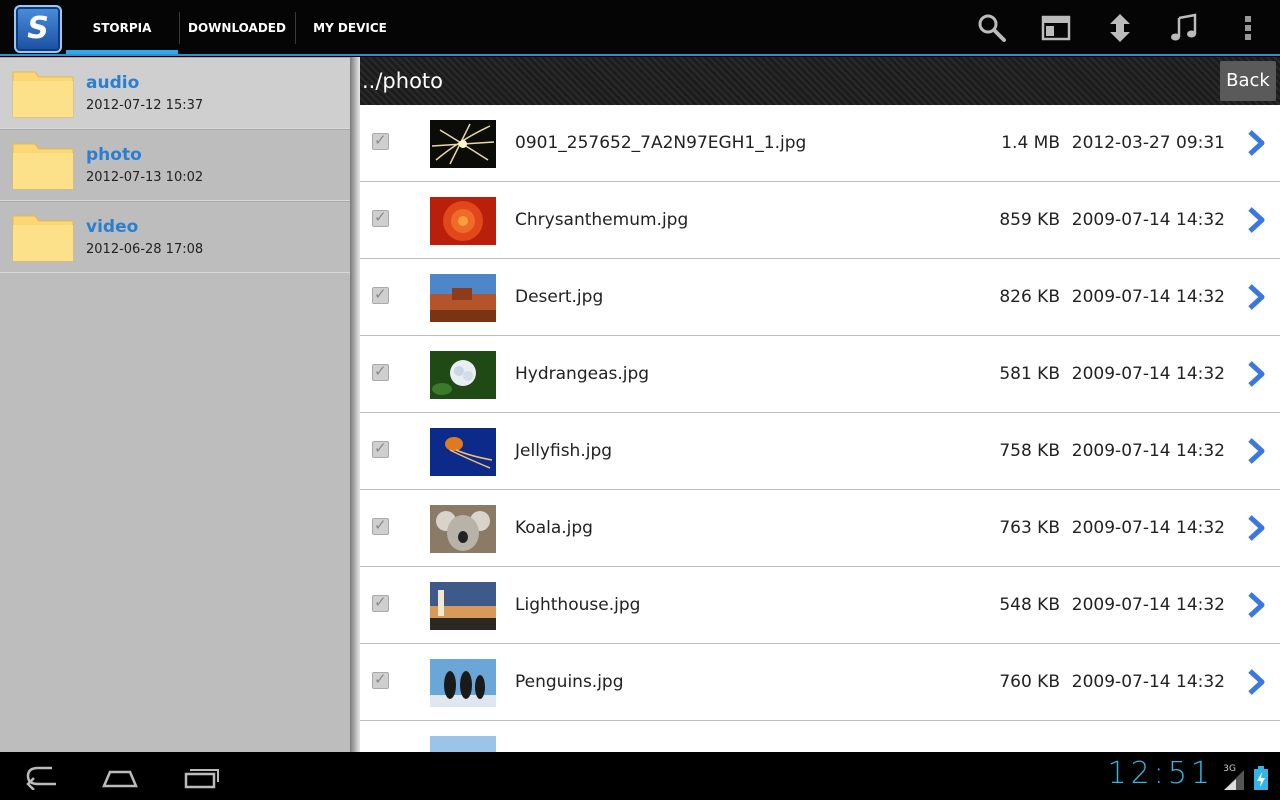 The height and width of the screenshot is (800, 1280). I want to click on folder-date: 2012-07-12 15:37, so click(145, 105).